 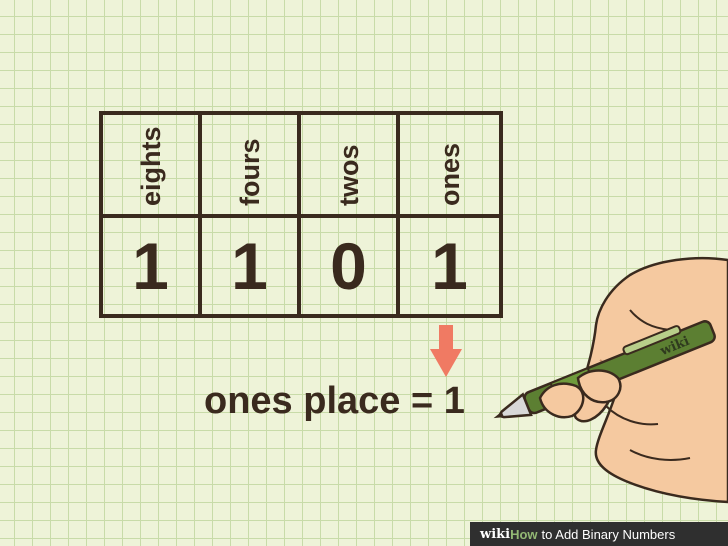 What do you see at coordinates (610, 380) in the screenshot?
I see `hand-with-pen-illustration: wiki` at bounding box center [610, 380].